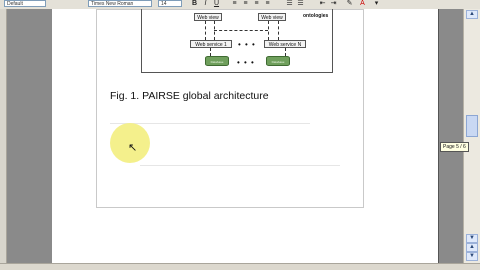  What do you see at coordinates (472, 126) in the screenshot?
I see `scroll-thumb` at bounding box center [472, 126].